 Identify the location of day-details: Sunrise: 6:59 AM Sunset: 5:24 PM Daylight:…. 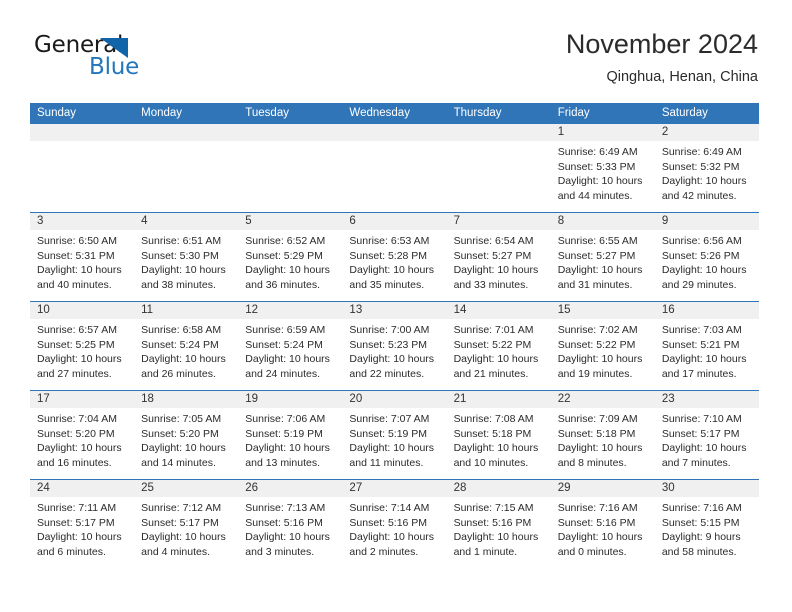
(290, 350).